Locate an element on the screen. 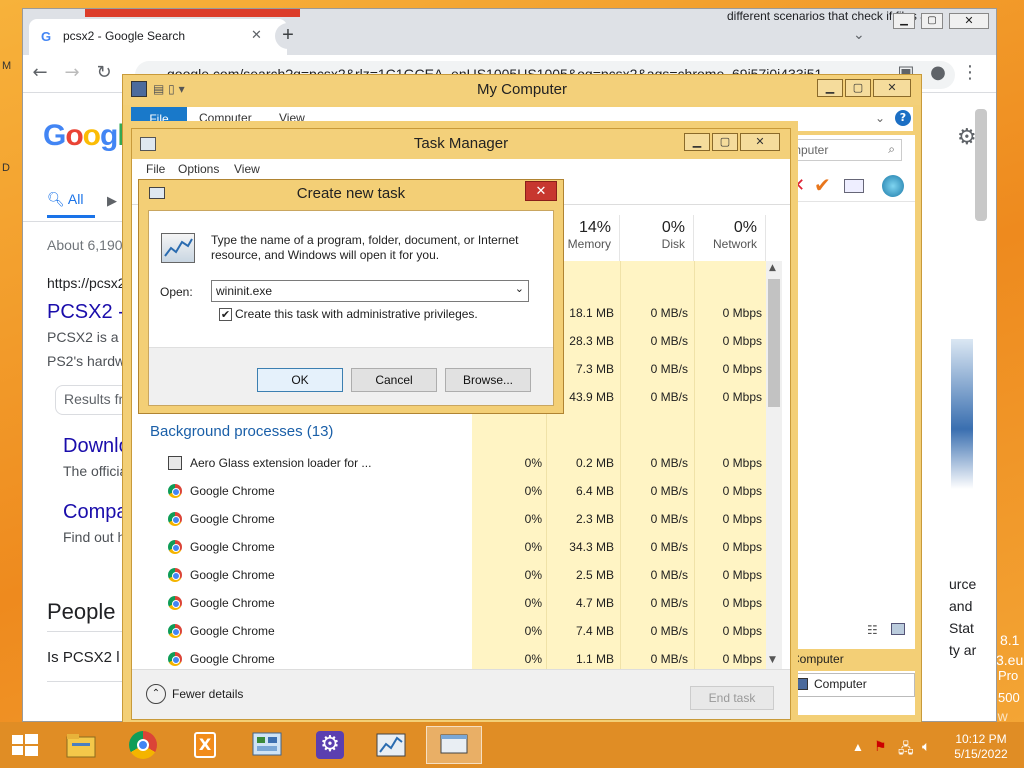 This screenshot has width=1024, height=768. chrome-tab: G pcsx2 - Google Search ✕ is located at coordinates (158, 37).